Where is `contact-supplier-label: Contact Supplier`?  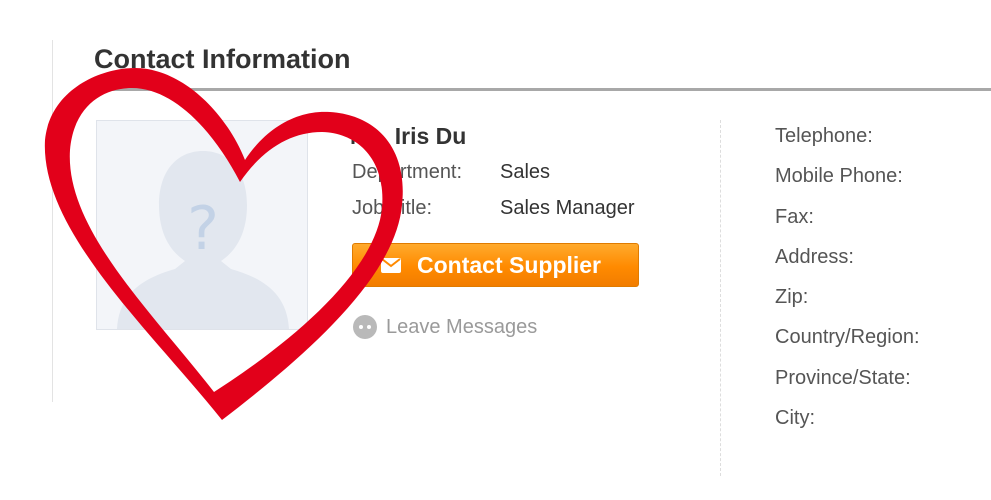 contact-supplier-label: Contact Supplier is located at coordinates (509, 264).